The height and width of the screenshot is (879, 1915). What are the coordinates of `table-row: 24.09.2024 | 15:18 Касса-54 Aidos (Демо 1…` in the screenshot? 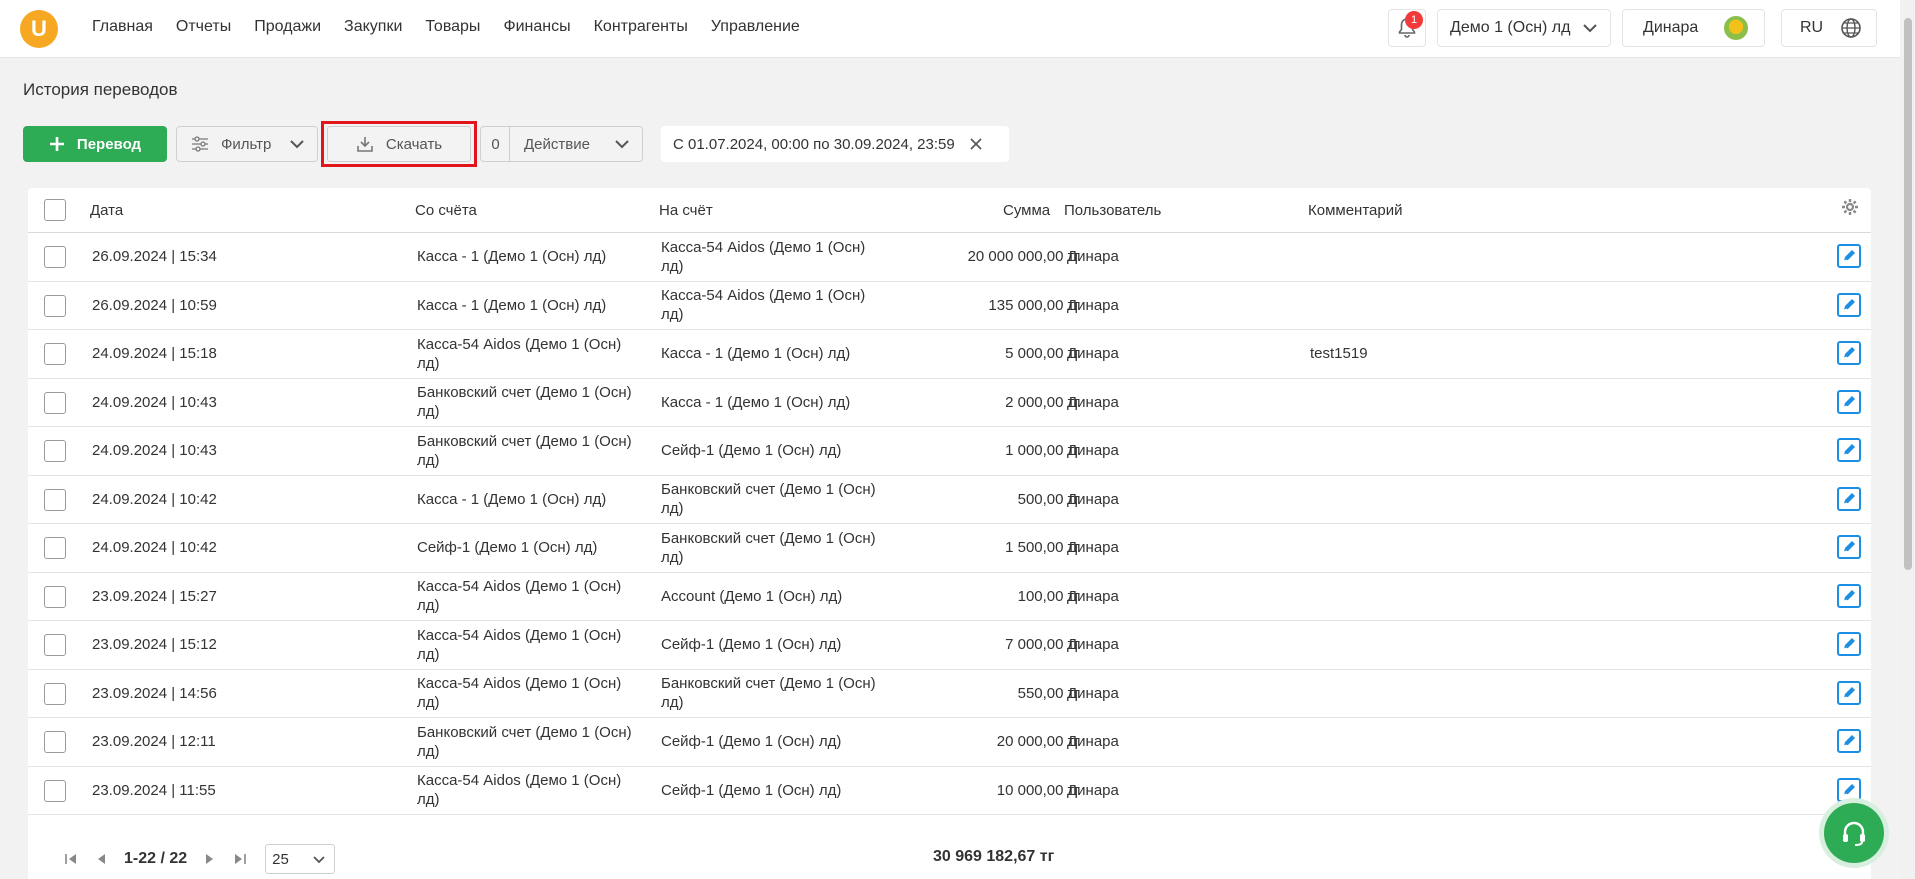 It's located at (949, 354).